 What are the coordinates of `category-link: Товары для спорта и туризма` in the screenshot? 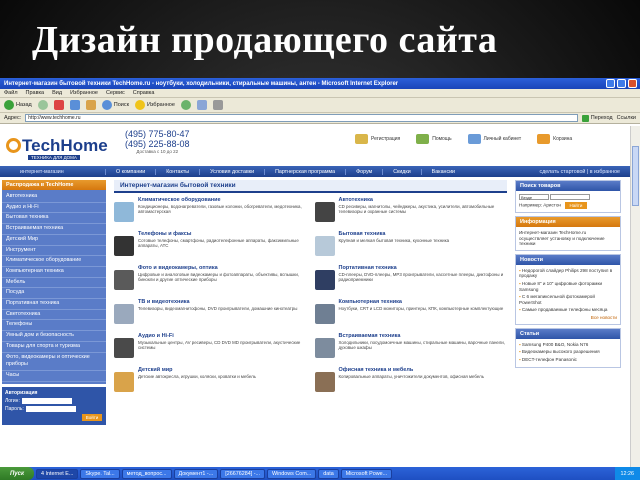 It's located at (54, 347).